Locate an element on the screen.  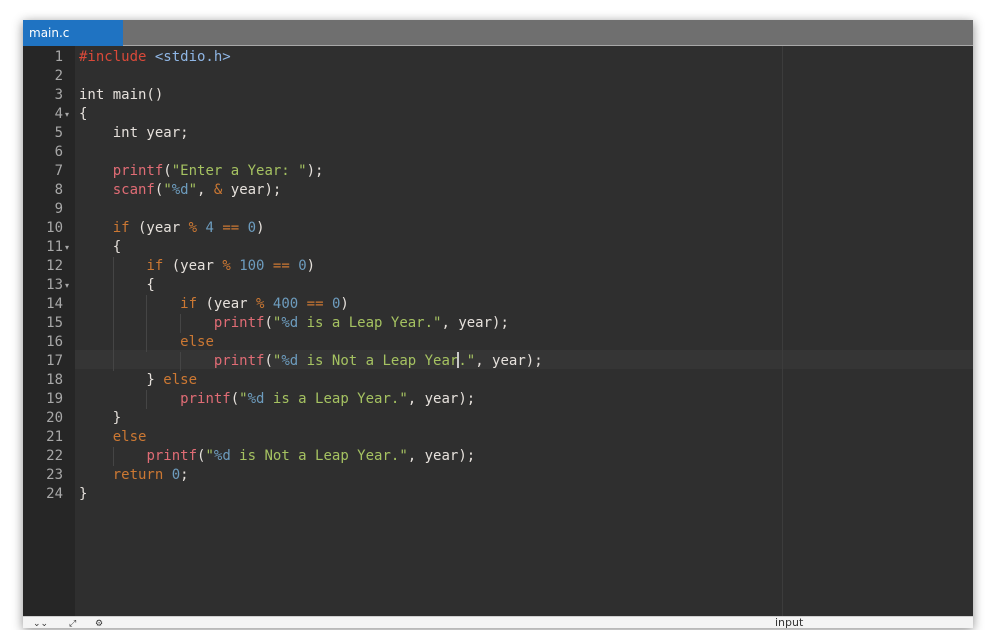
code-line: scanf("%d", & year); is located at coordinates (180, 190).